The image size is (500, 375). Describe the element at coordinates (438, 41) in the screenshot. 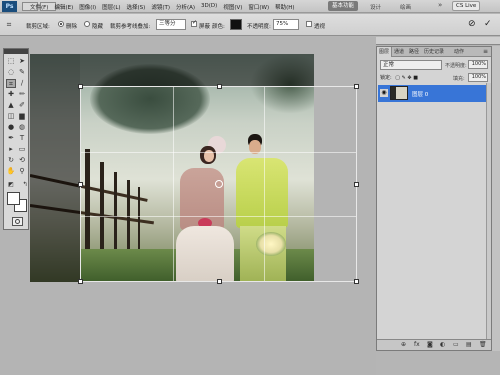

I see `panel-dock-strip` at that location.